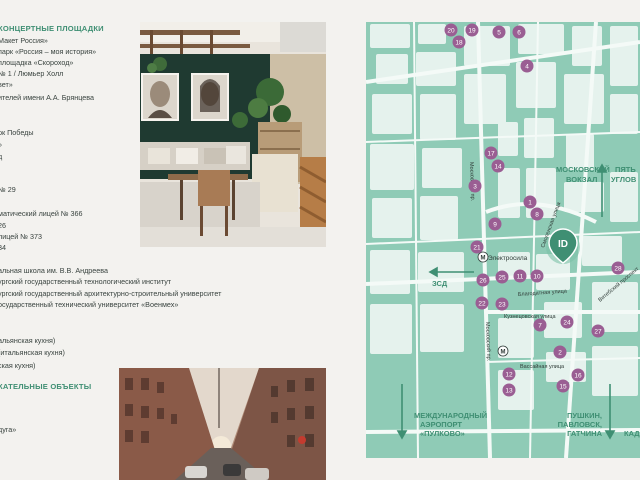  I want to click on poi-marker-label: 20, so click(451, 30).